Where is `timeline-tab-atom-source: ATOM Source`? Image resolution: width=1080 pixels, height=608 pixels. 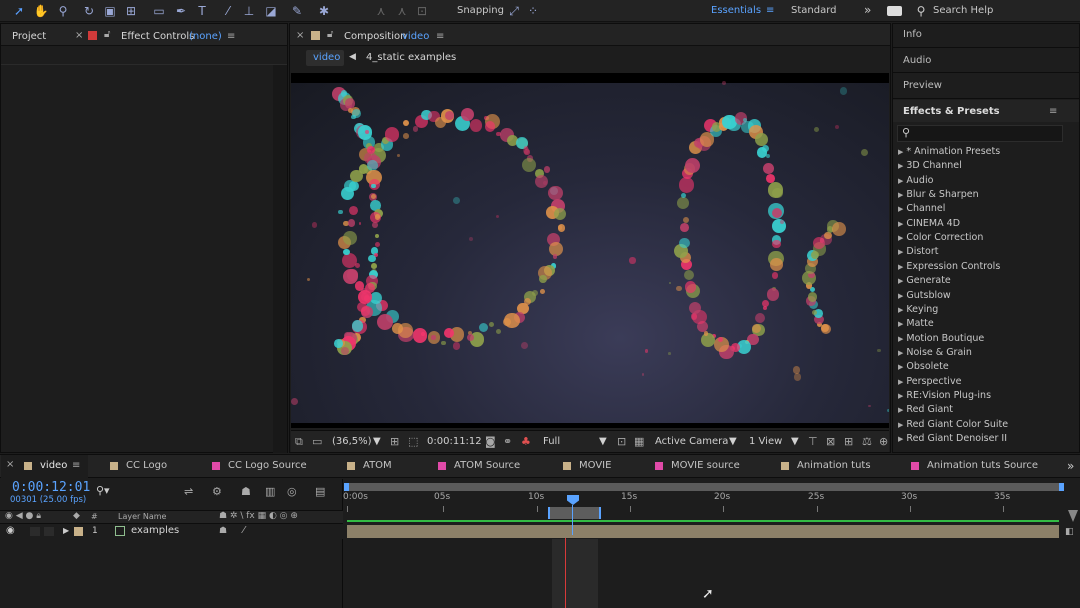 timeline-tab-atom-source: ATOM Source is located at coordinates (487, 465).